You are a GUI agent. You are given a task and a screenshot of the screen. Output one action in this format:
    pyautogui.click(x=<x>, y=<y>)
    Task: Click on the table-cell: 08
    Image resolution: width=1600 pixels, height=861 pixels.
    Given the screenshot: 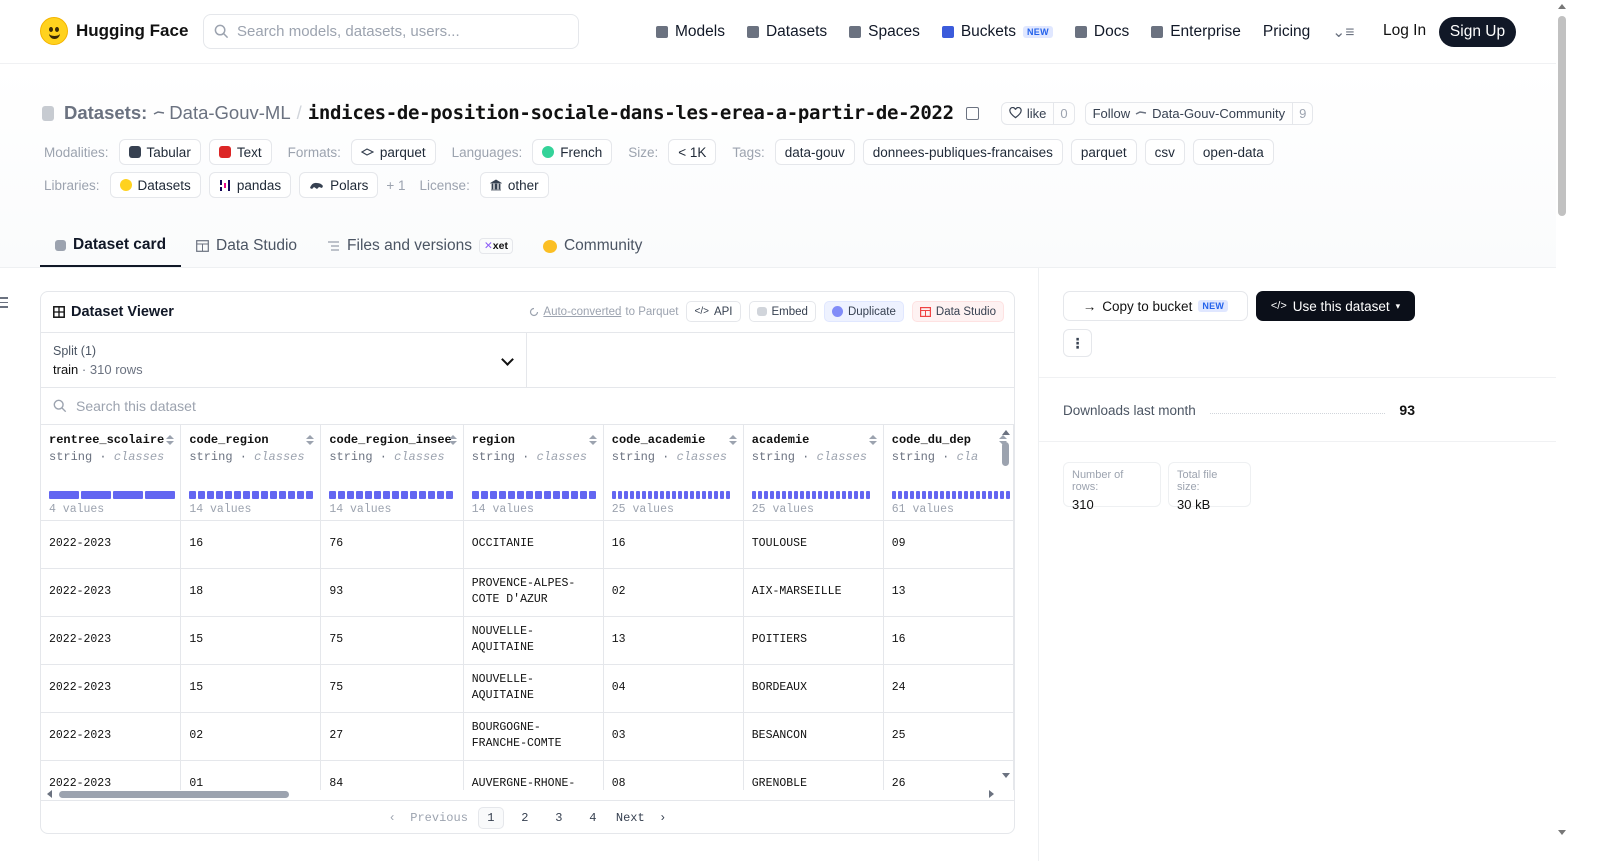 What is the action you would take?
    pyautogui.click(x=673, y=775)
    